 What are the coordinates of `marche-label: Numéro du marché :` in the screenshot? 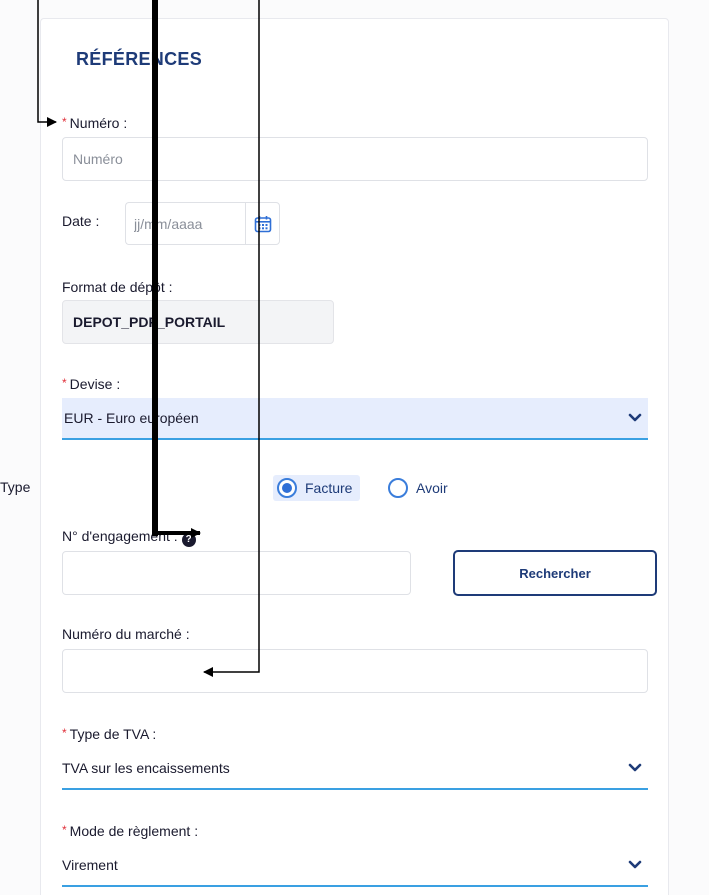 It's located at (126, 634).